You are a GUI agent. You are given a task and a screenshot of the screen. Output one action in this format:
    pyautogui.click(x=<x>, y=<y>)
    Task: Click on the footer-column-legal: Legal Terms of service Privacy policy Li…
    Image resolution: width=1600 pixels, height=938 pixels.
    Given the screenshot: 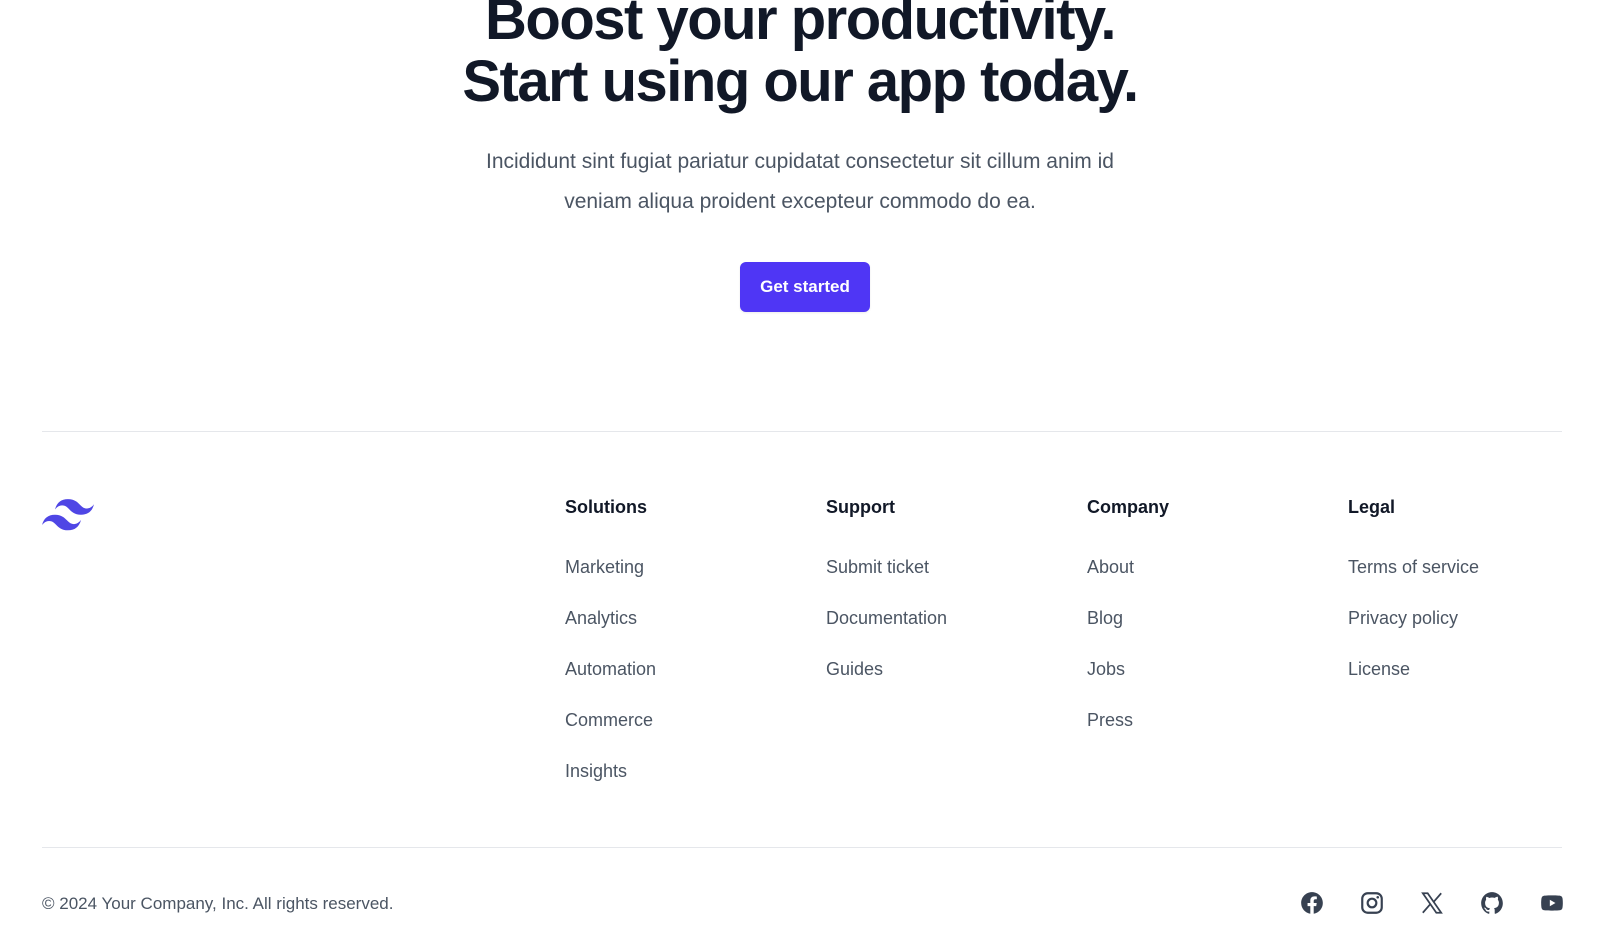 What is the action you would take?
    pyautogui.click(x=1468, y=602)
    